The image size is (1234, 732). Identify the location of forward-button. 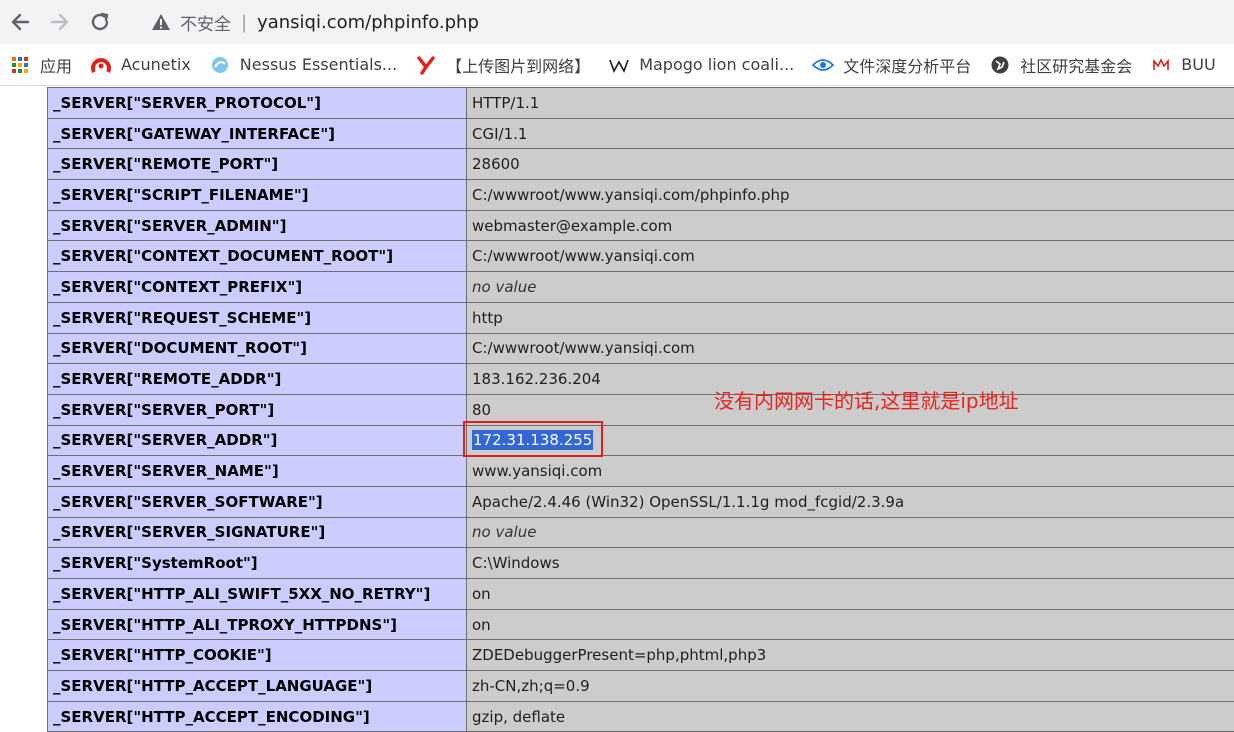
(60, 22).